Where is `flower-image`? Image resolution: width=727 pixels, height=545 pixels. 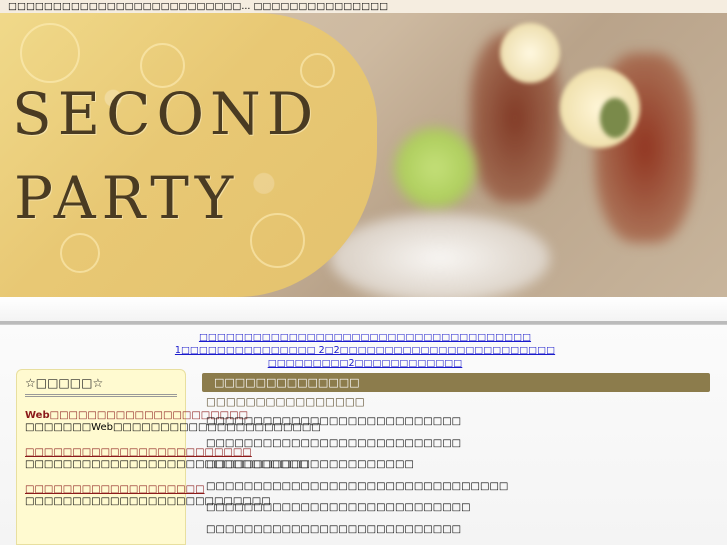 flower-image is located at coordinates (530, 53).